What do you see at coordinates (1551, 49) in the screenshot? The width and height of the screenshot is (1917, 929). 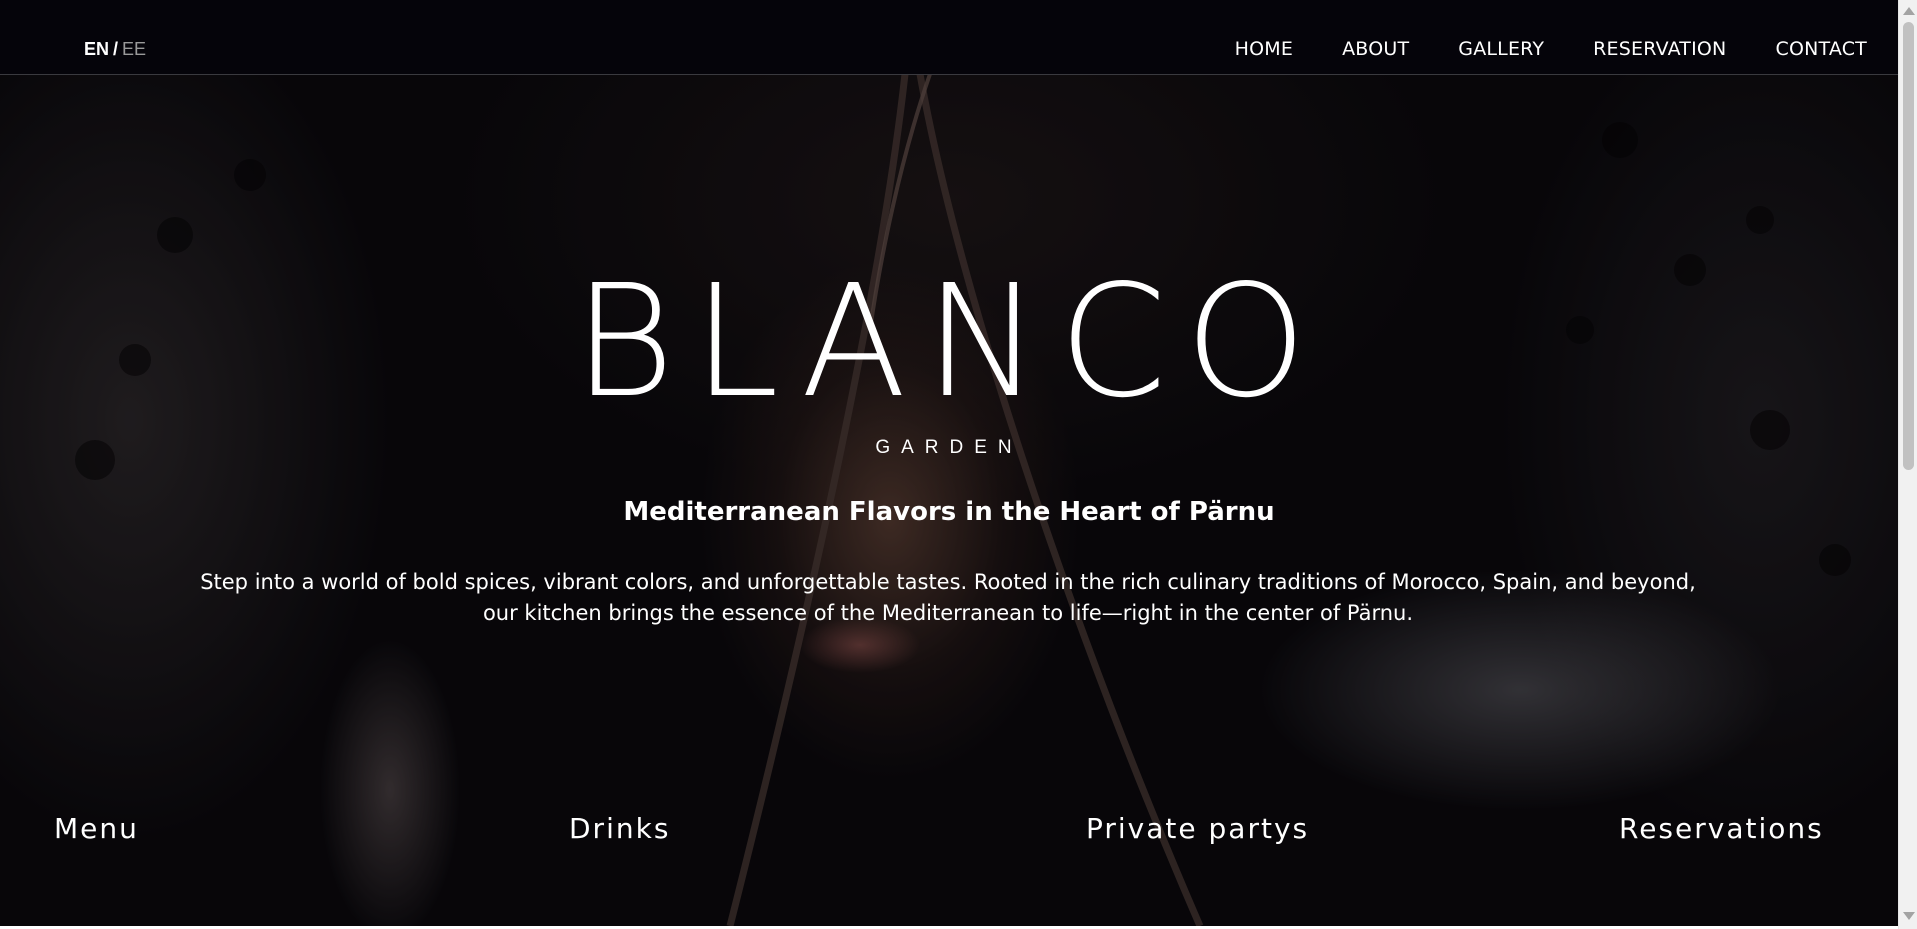 I see `main-nav: HOME ABOUT GALLERY RESERVATION CONTACT` at bounding box center [1551, 49].